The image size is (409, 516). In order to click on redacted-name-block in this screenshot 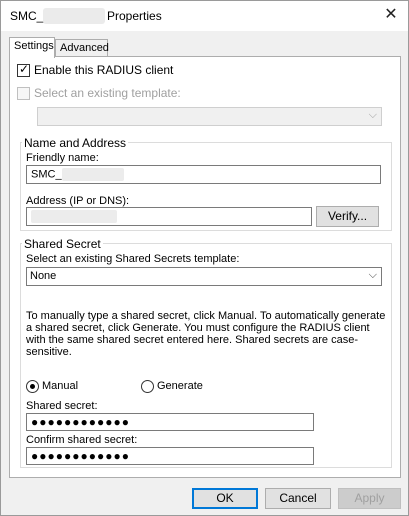, I will do `click(92, 174)`.